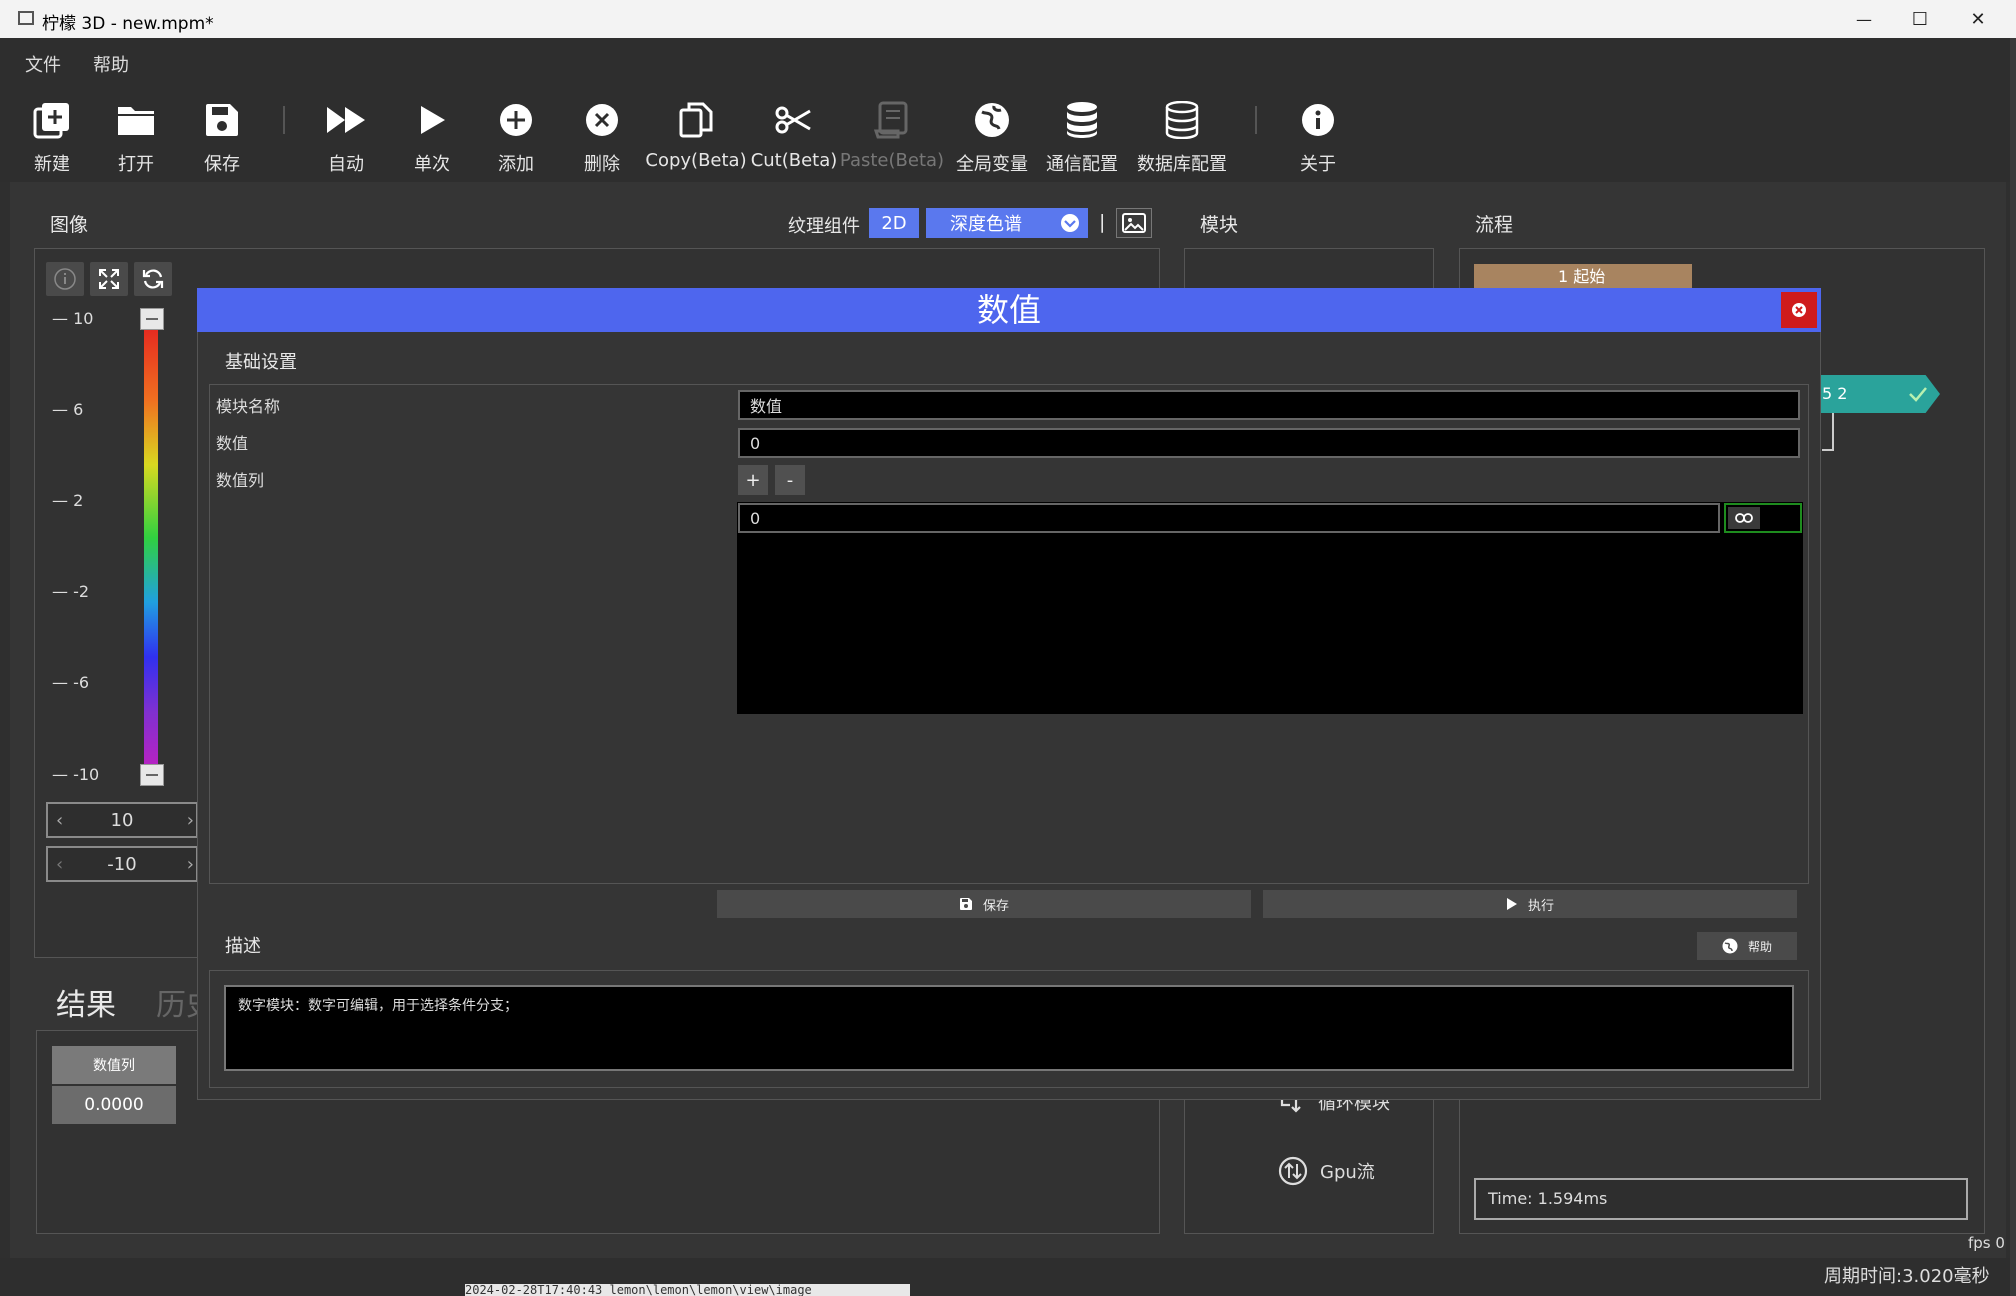 The height and width of the screenshot is (1296, 2016). I want to click on app-icon, so click(26, 18).